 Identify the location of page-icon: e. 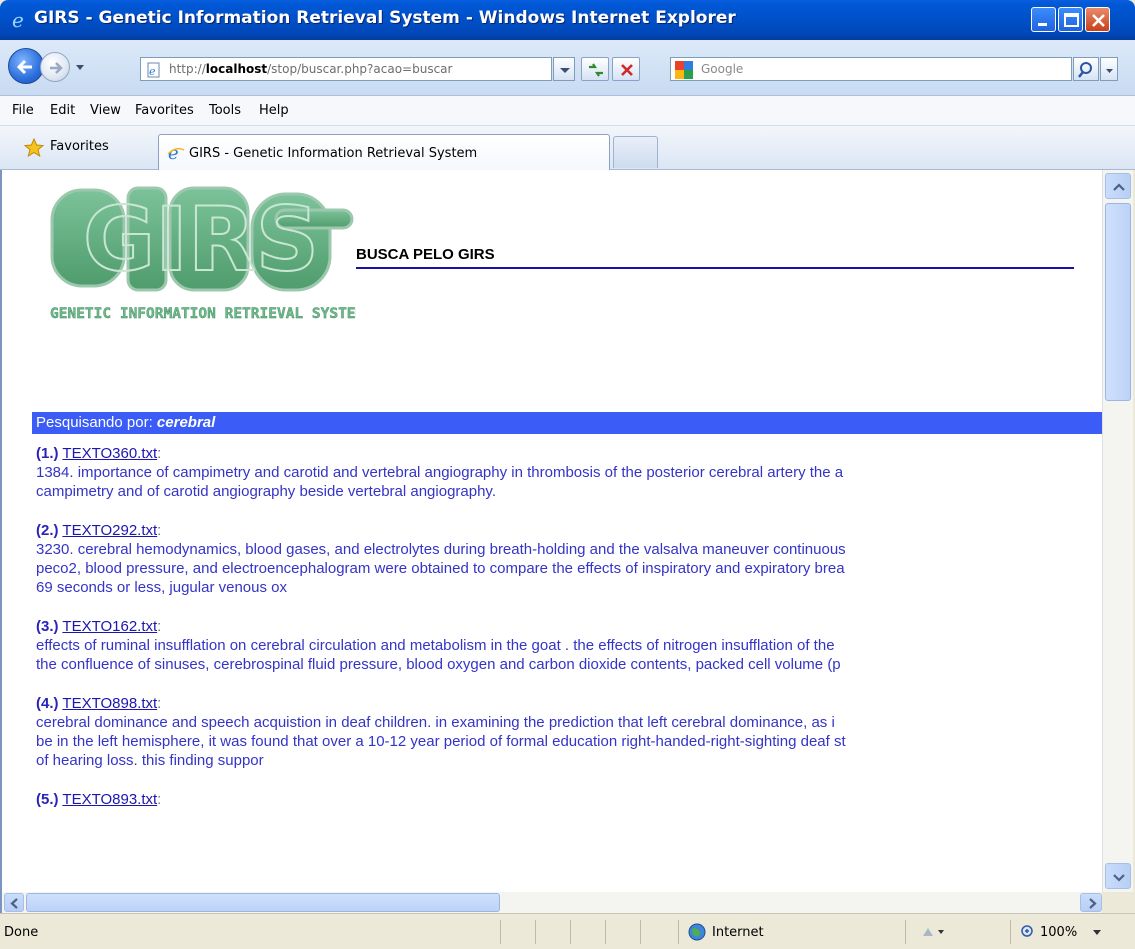
(153, 70).